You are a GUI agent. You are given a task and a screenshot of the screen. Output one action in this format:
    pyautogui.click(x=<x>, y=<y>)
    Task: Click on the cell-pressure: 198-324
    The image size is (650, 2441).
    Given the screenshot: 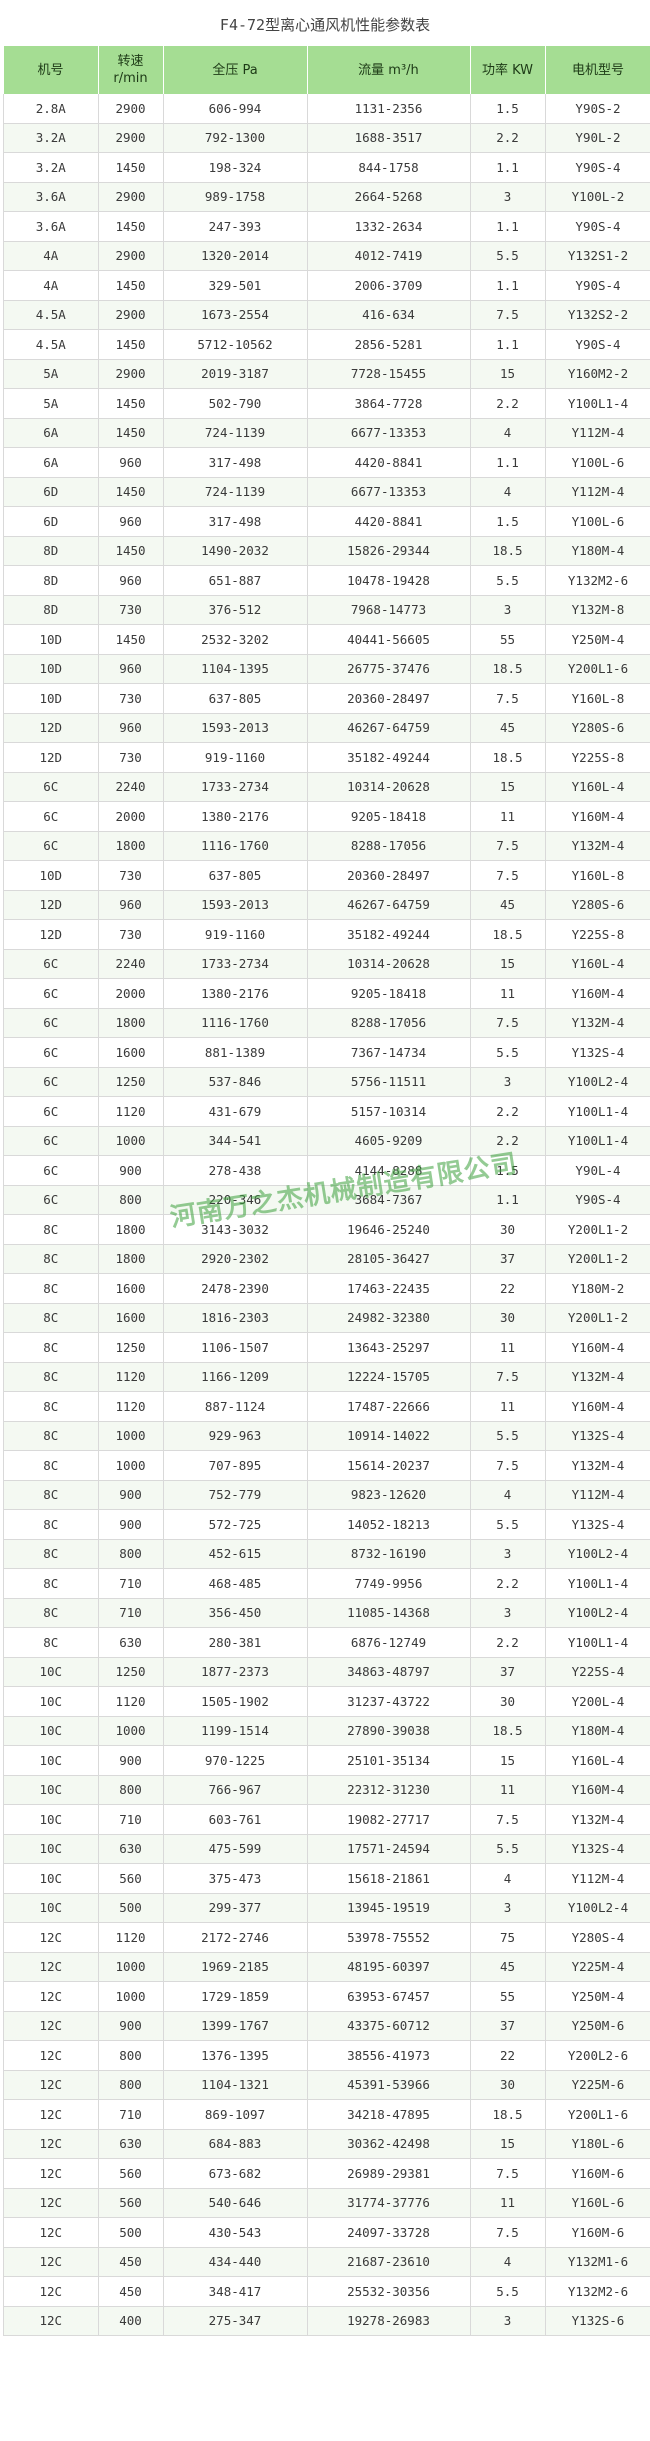 What is the action you would take?
    pyautogui.click(x=235, y=167)
    